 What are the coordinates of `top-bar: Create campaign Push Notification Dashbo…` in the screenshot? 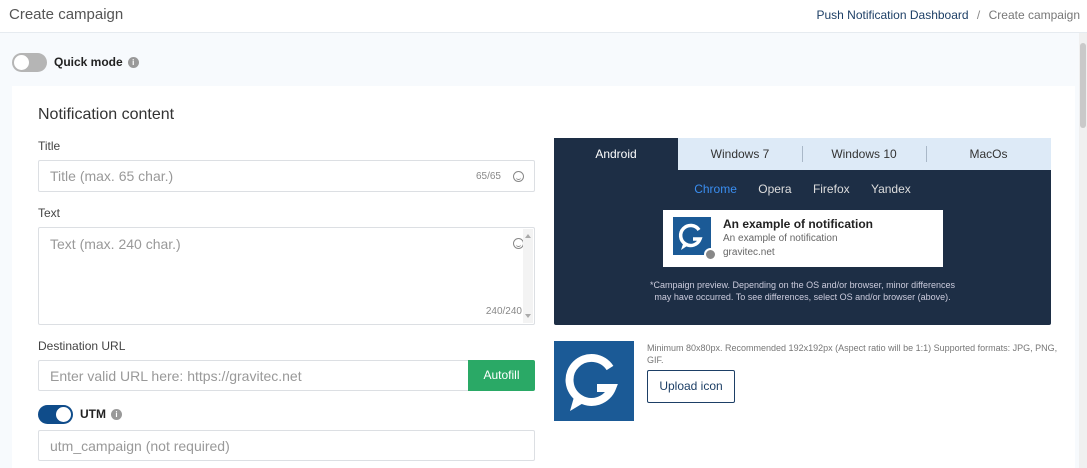 It's located at (543, 16).